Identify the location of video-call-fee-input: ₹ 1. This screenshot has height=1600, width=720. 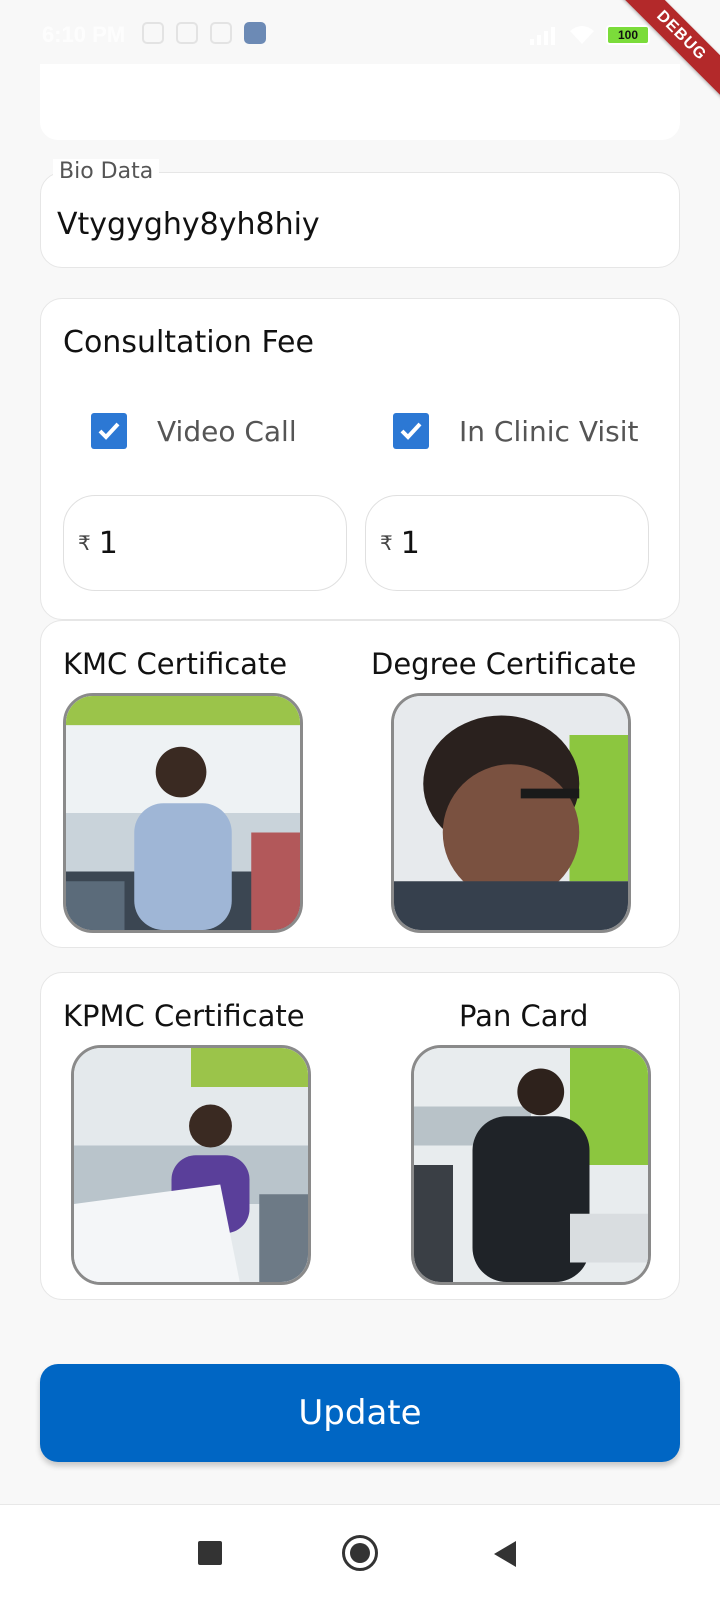
(205, 543).